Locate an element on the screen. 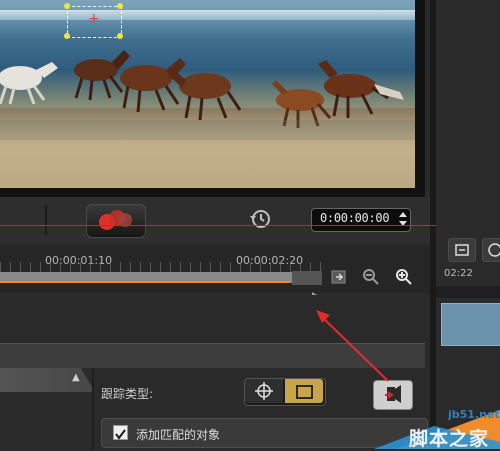  crosshair-icon is located at coordinates (264, 391).